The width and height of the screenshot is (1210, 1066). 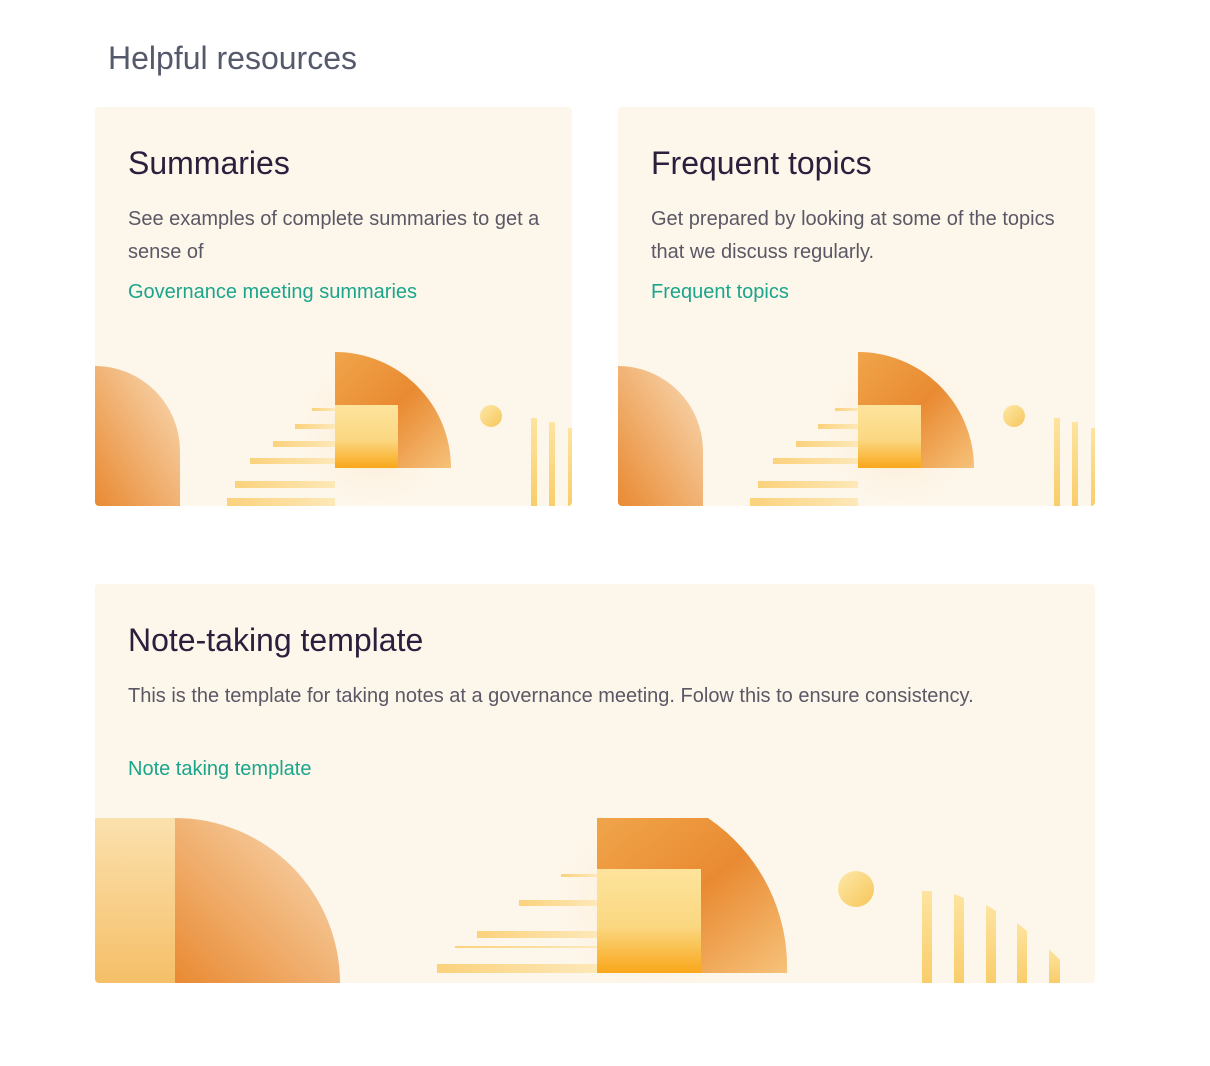 I want to click on card-title: Note-taking template, so click(x=276, y=640).